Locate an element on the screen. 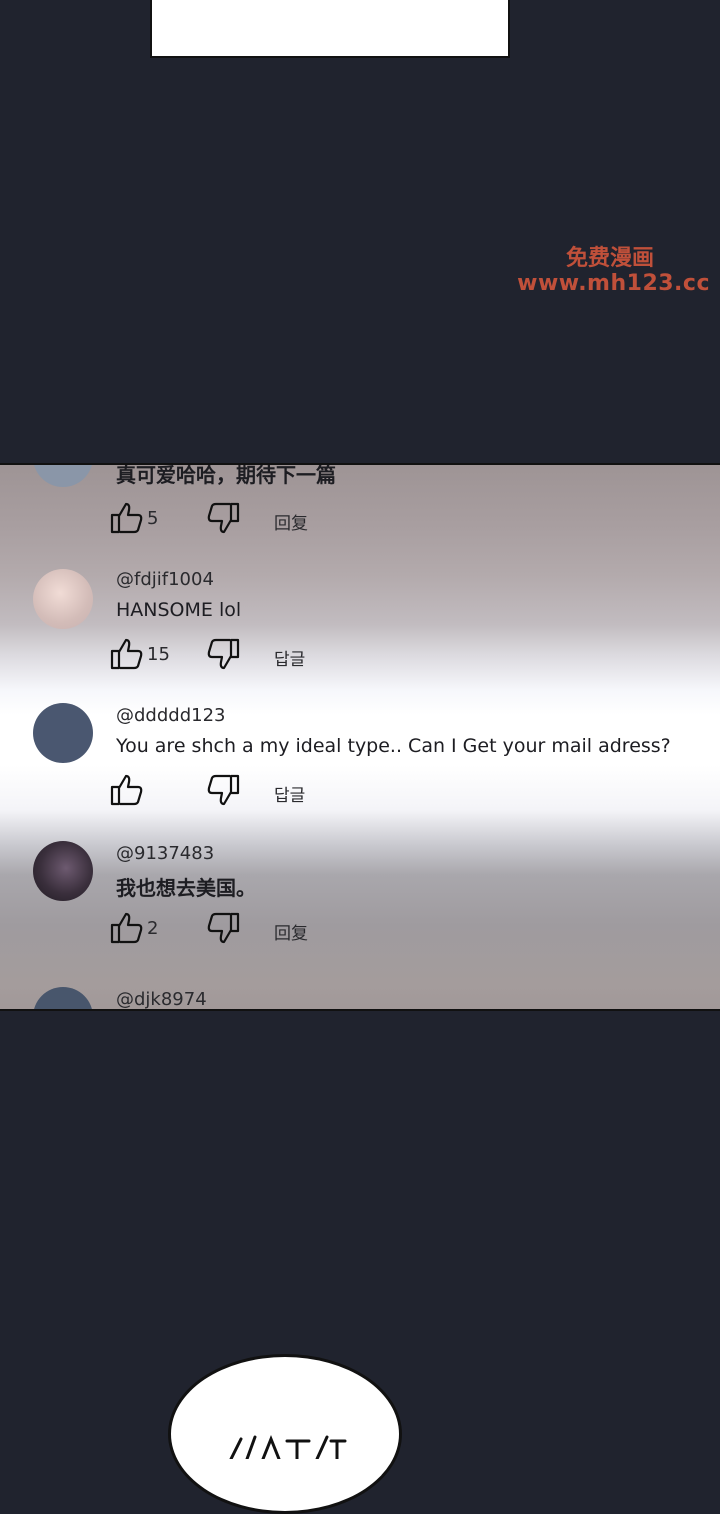 The height and width of the screenshot is (1514, 720). speech-bubble-lettering is located at coordinates (288, 1446).